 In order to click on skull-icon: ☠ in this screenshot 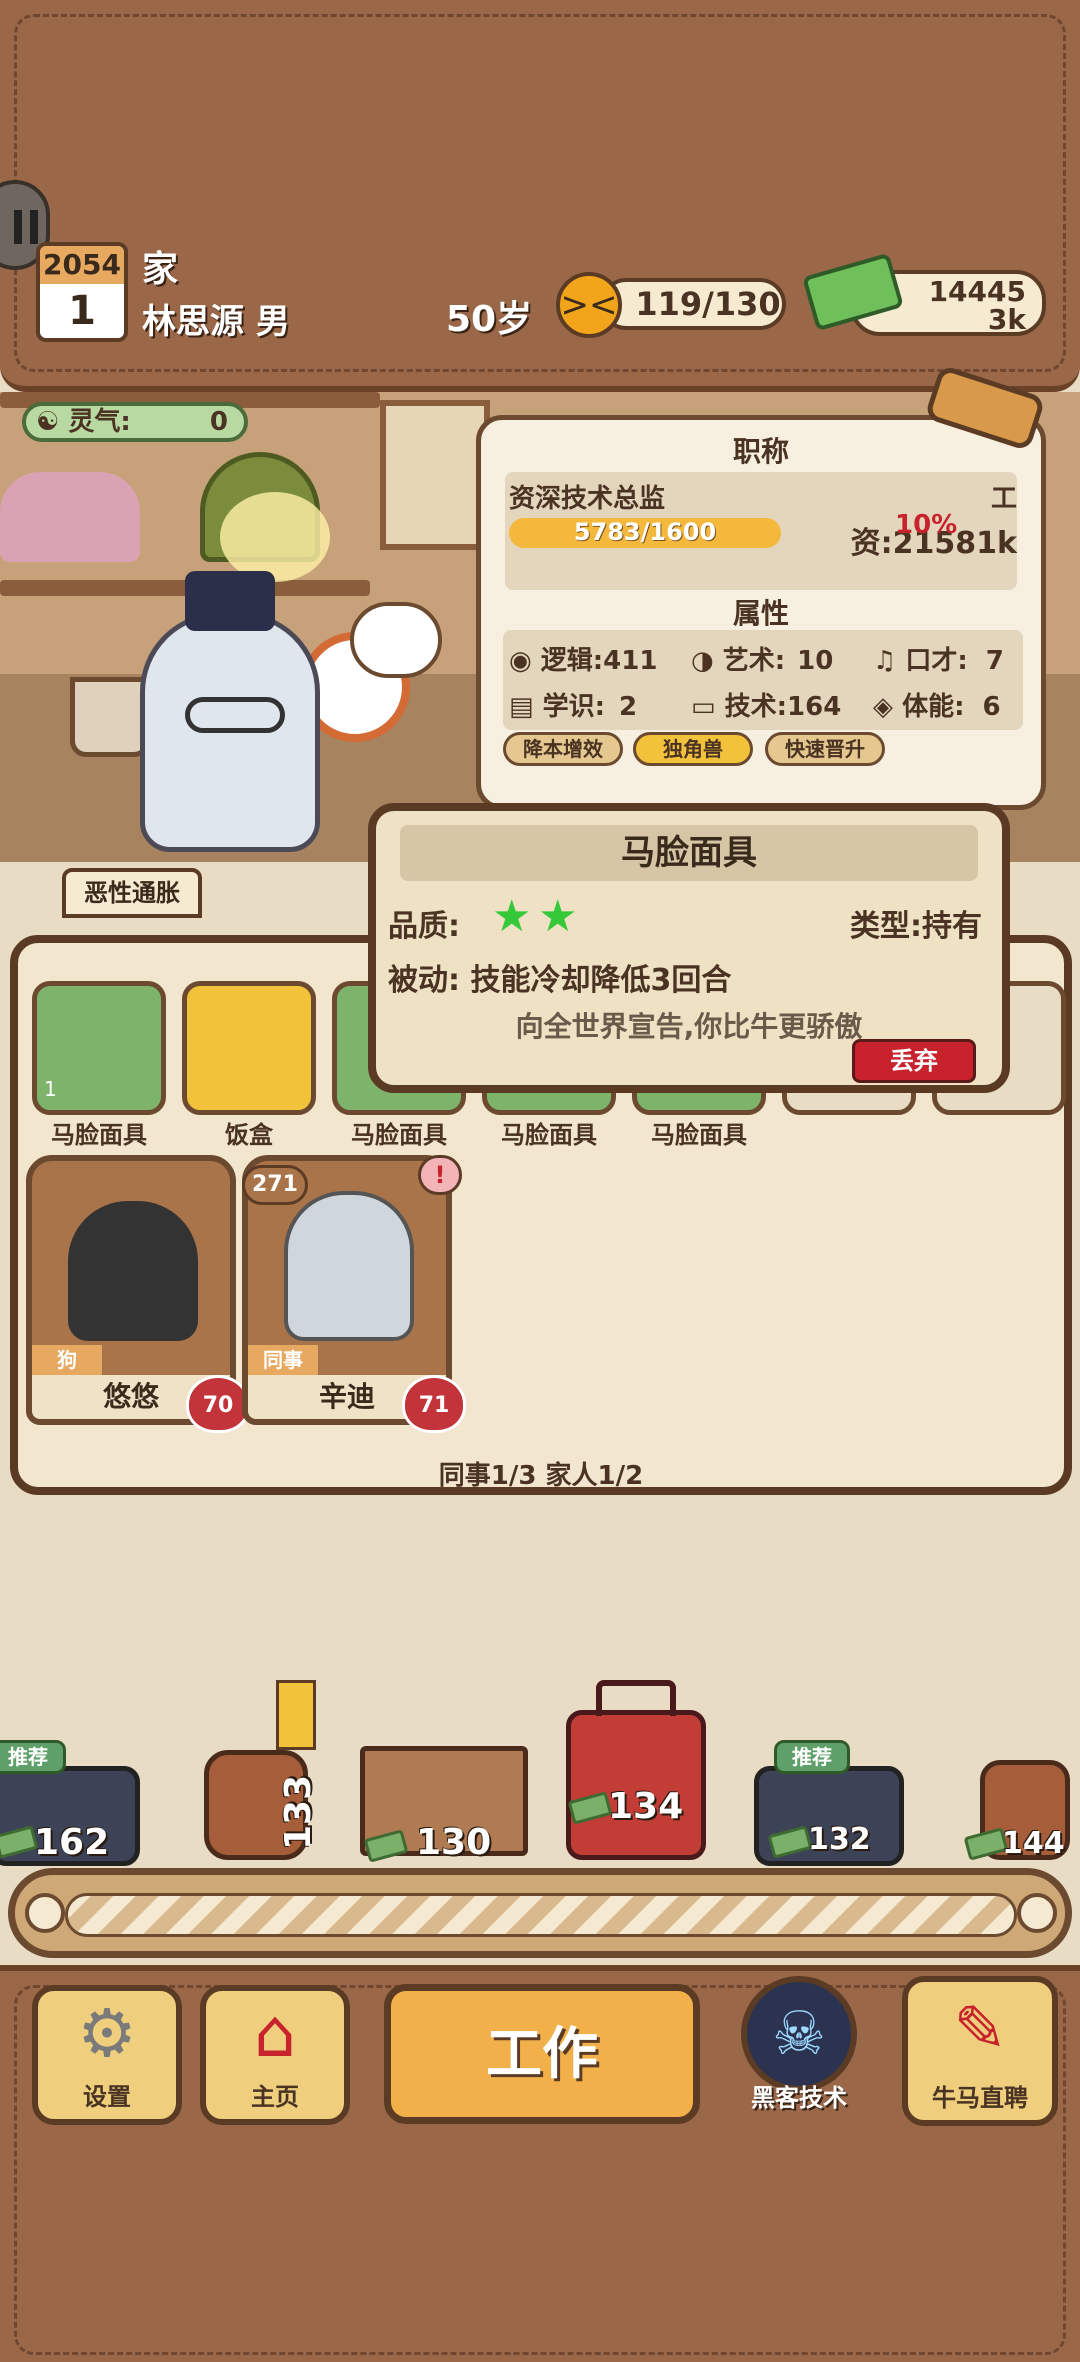, I will do `click(799, 2034)`.